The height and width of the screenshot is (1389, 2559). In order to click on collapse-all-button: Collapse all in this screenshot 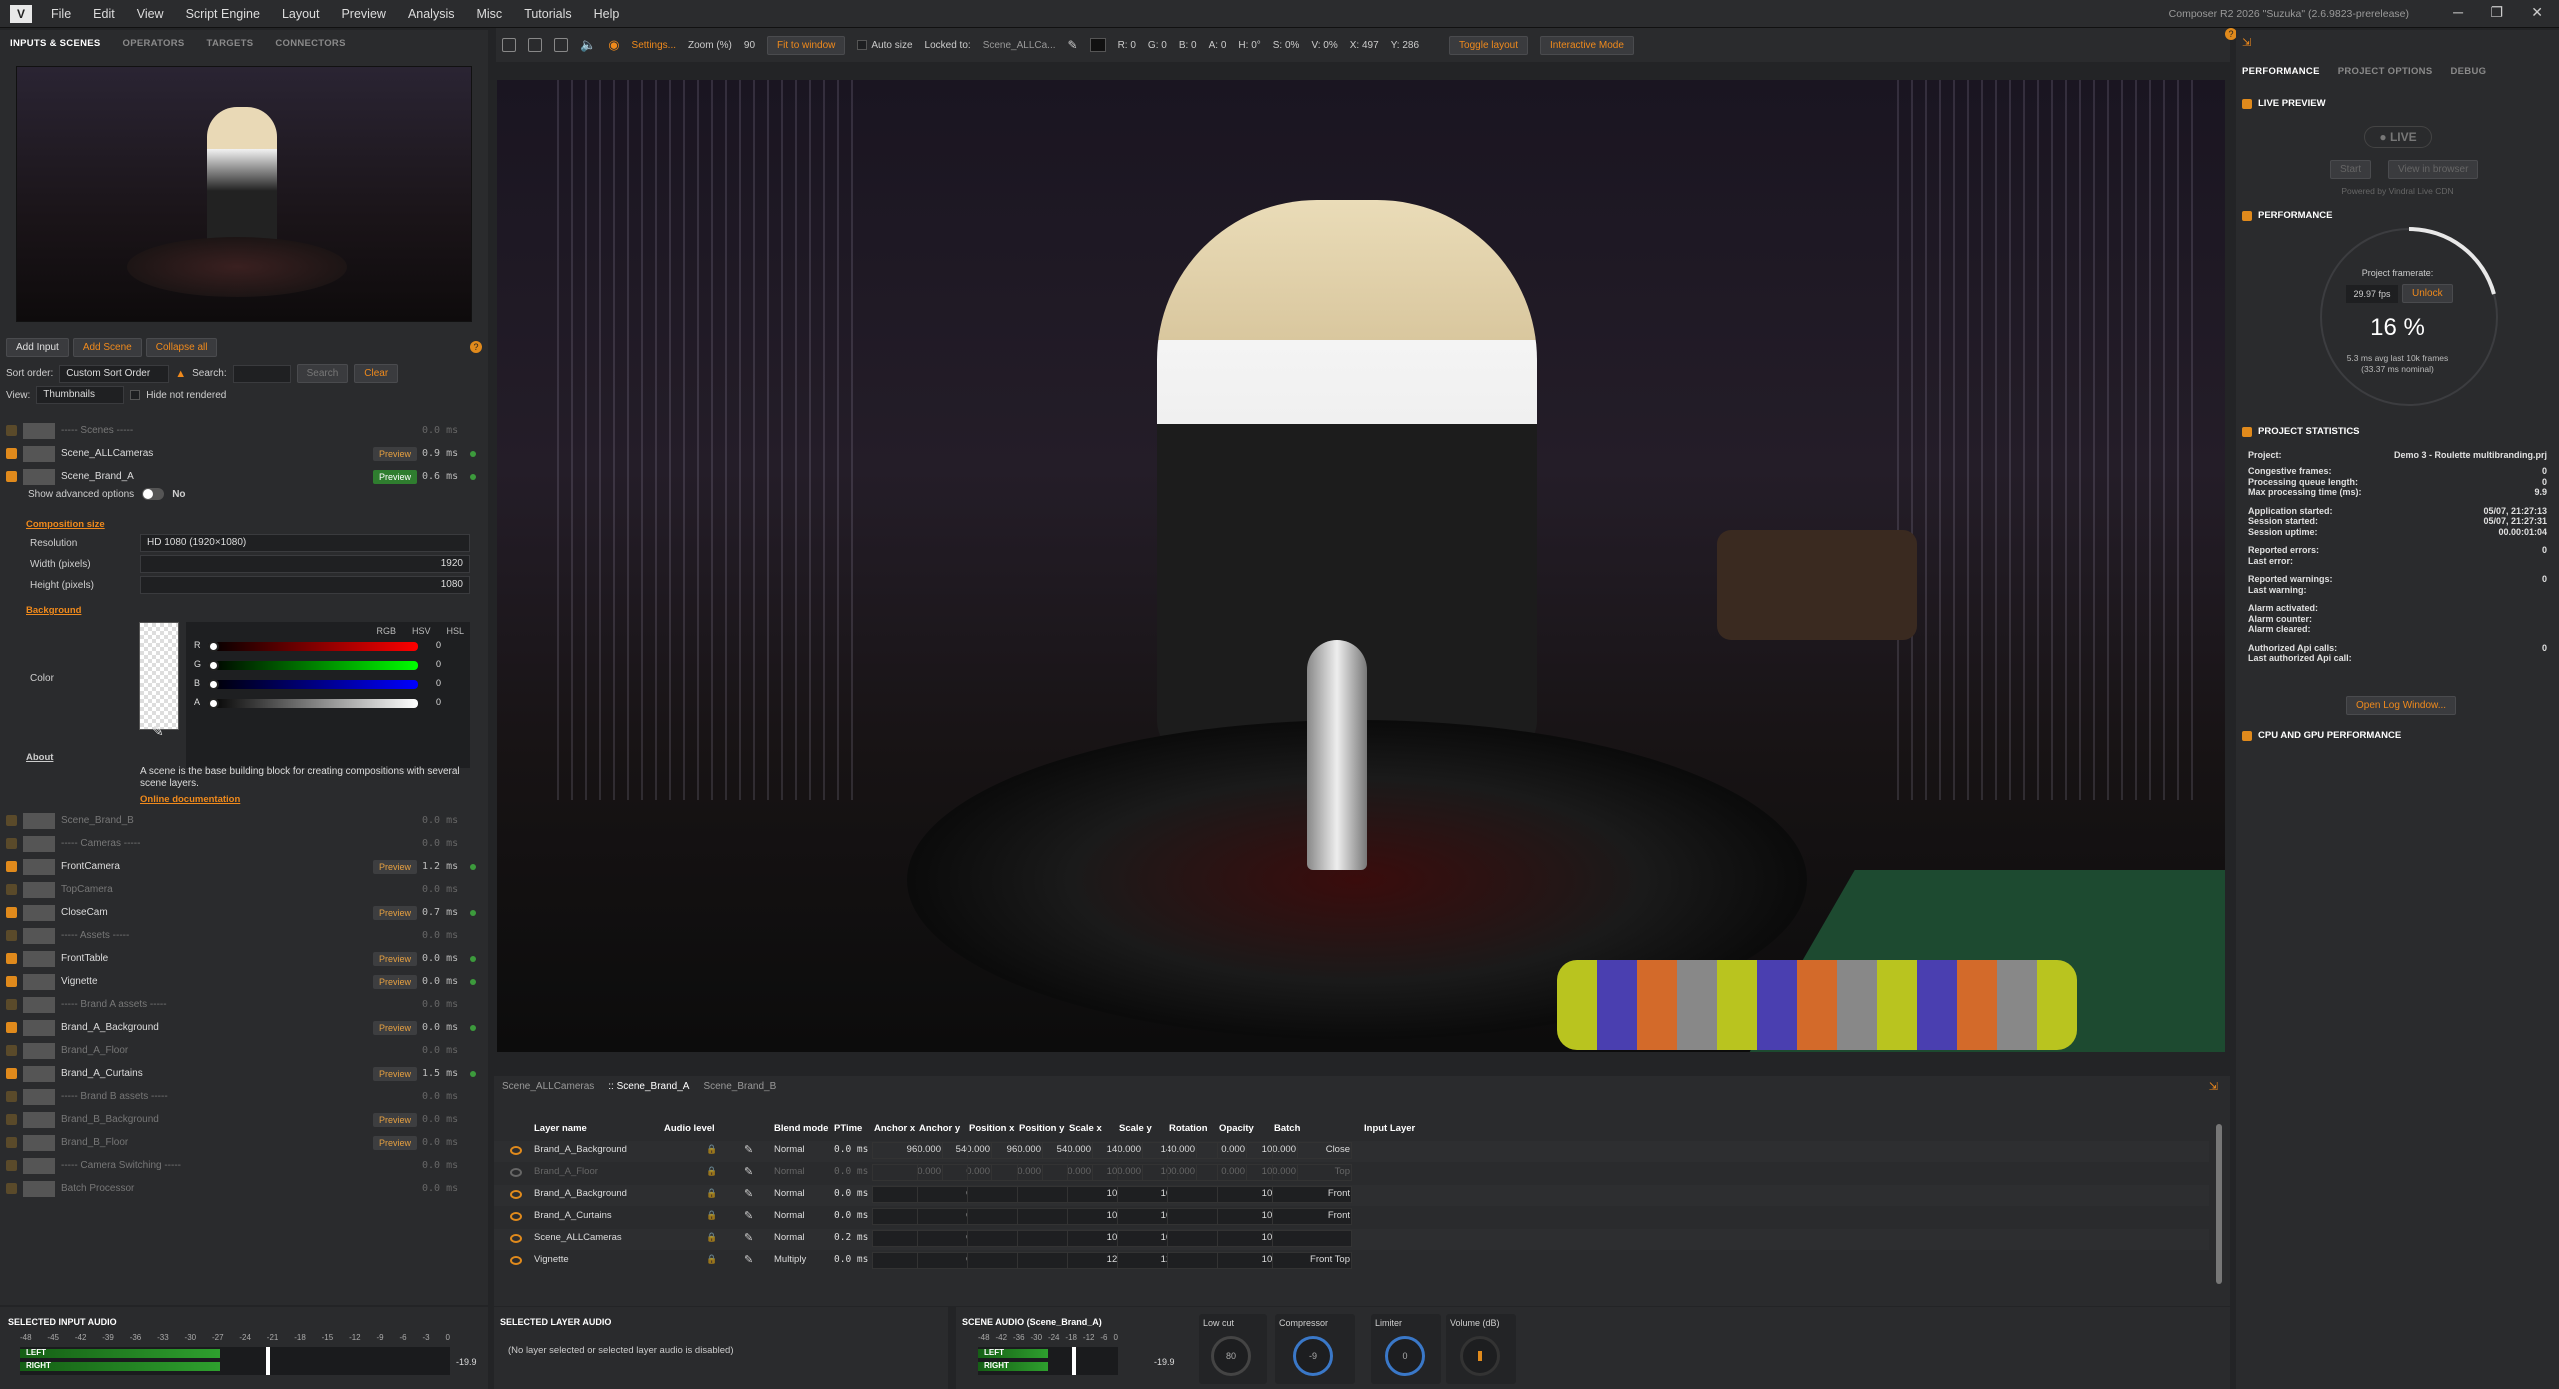, I will do `click(181, 347)`.